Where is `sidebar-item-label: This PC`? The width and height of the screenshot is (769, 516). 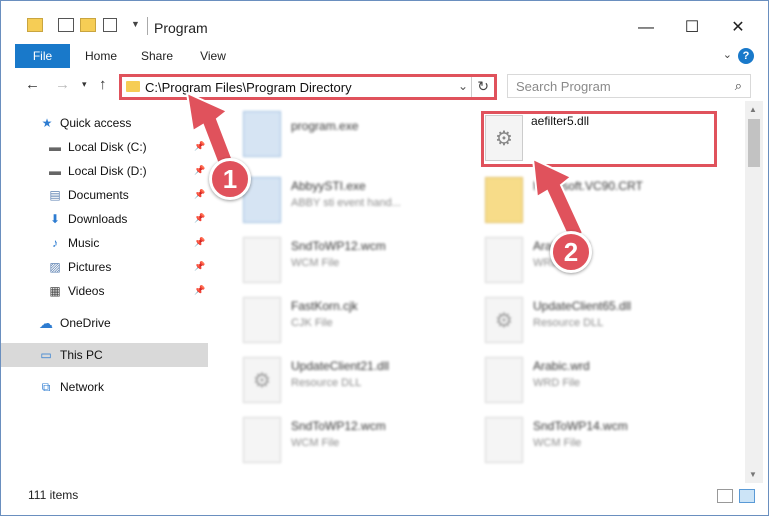
sidebar-item-label: This PC is located at coordinates (81, 355).